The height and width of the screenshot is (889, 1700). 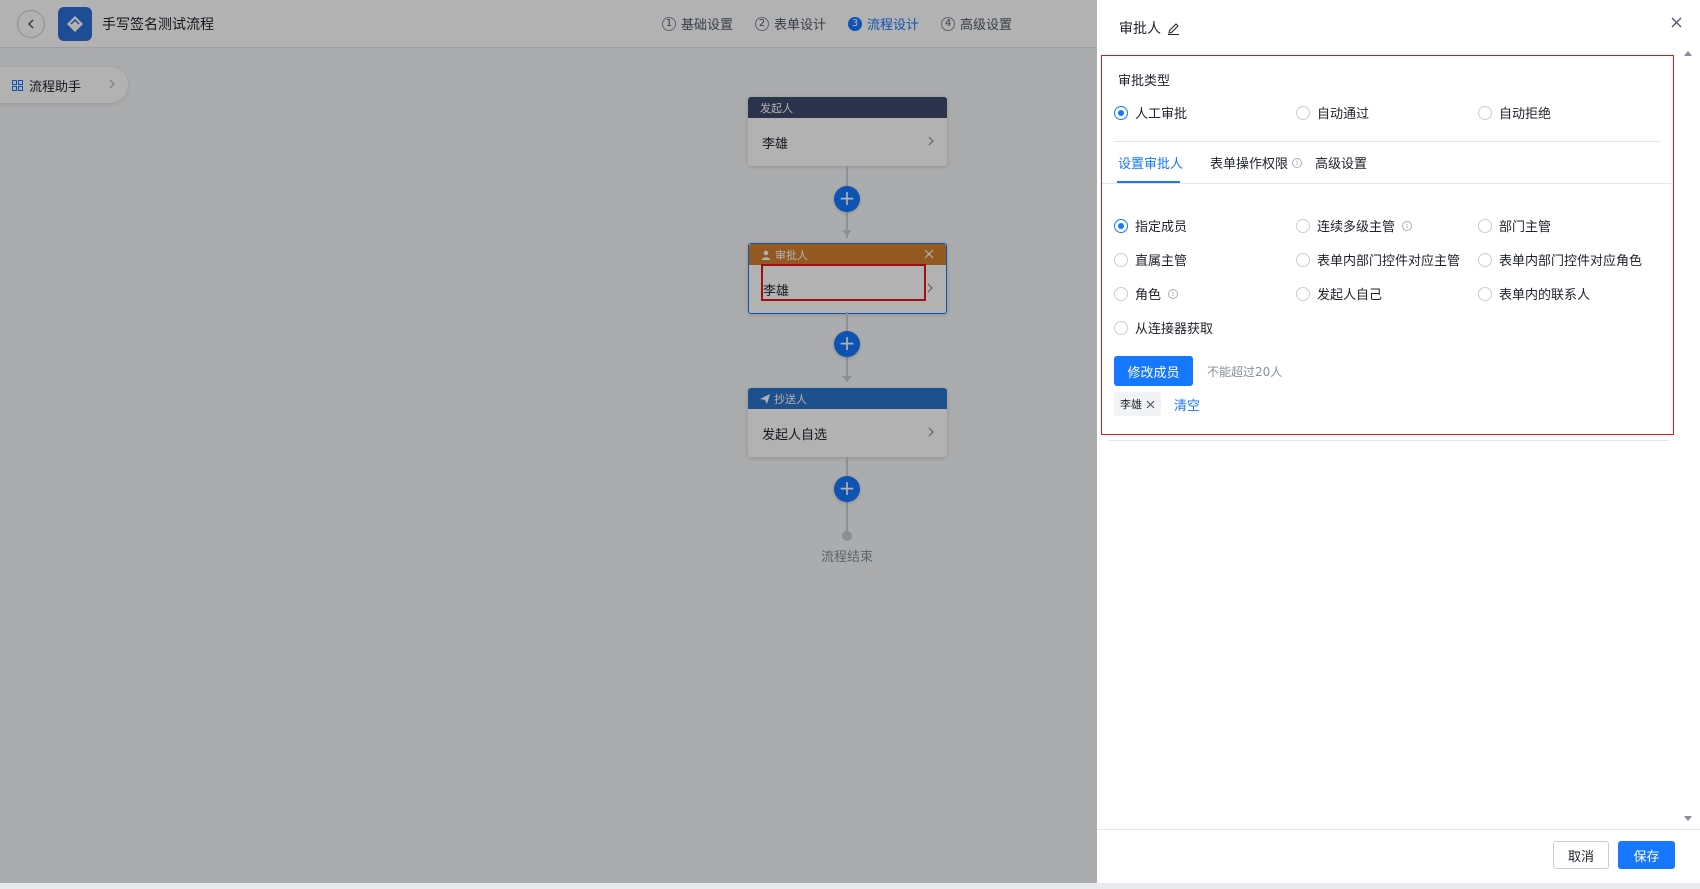 What do you see at coordinates (1387, 183) in the screenshot?
I see `tabs-divider` at bounding box center [1387, 183].